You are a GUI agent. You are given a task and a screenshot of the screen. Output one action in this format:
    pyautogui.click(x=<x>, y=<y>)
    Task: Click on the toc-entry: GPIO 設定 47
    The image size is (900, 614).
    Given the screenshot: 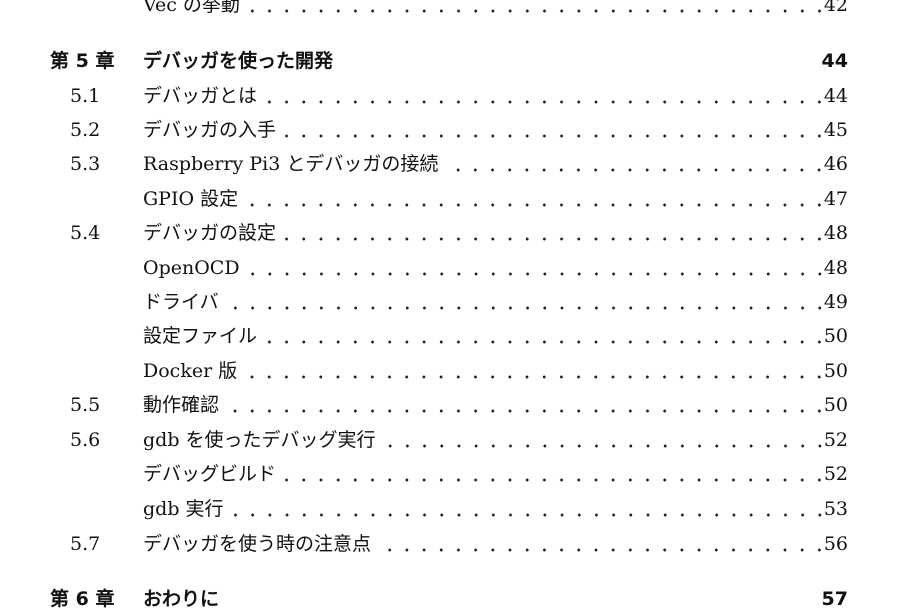 What is the action you would take?
    pyautogui.click(x=450, y=199)
    